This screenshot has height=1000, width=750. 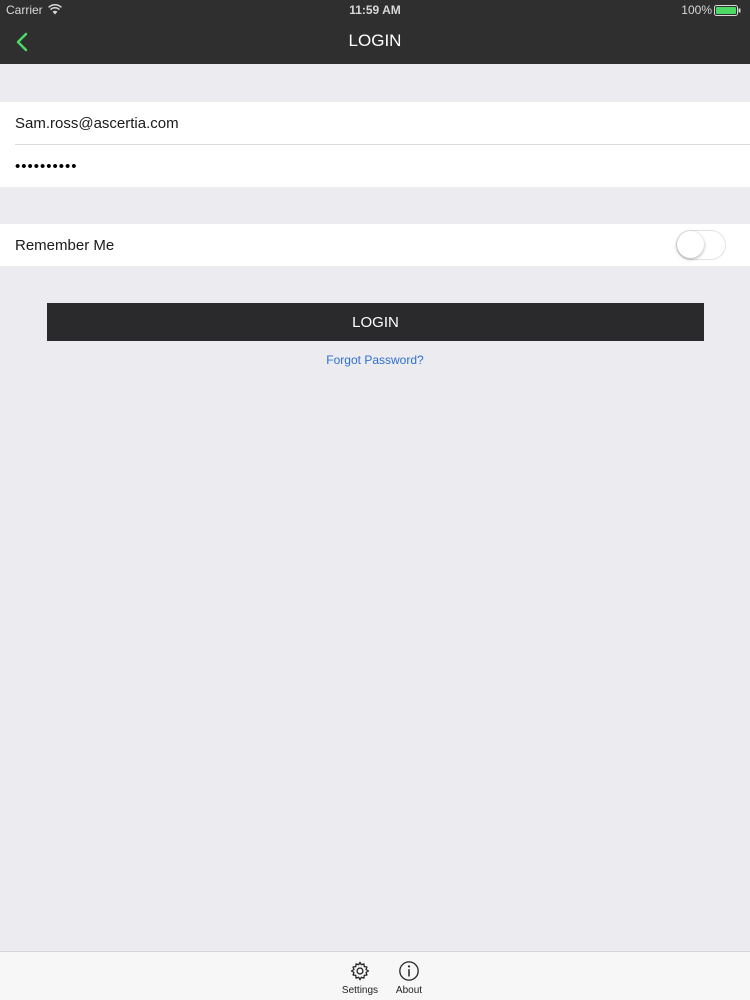 What do you see at coordinates (375, 322) in the screenshot?
I see `login-button: LOGIN` at bounding box center [375, 322].